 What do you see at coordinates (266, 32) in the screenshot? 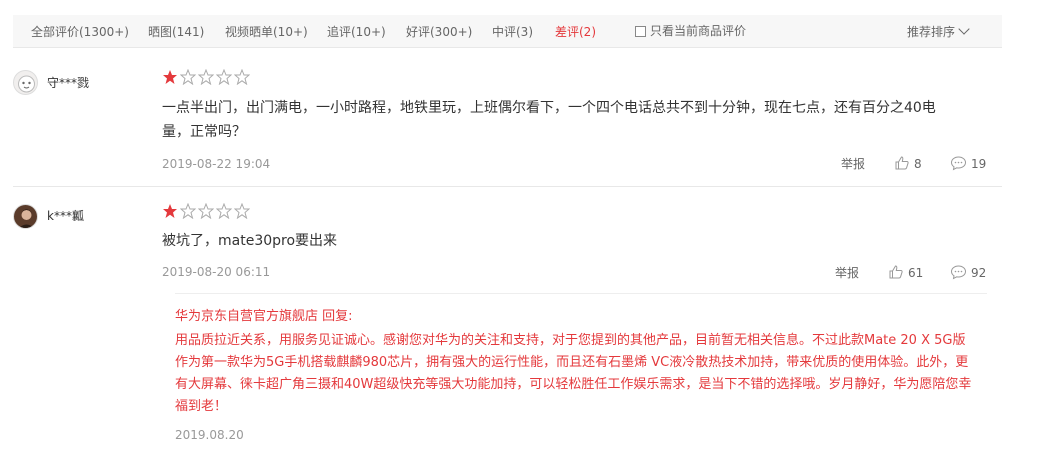
I see `tab-videos: 视频晒单(10+)` at bounding box center [266, 32].